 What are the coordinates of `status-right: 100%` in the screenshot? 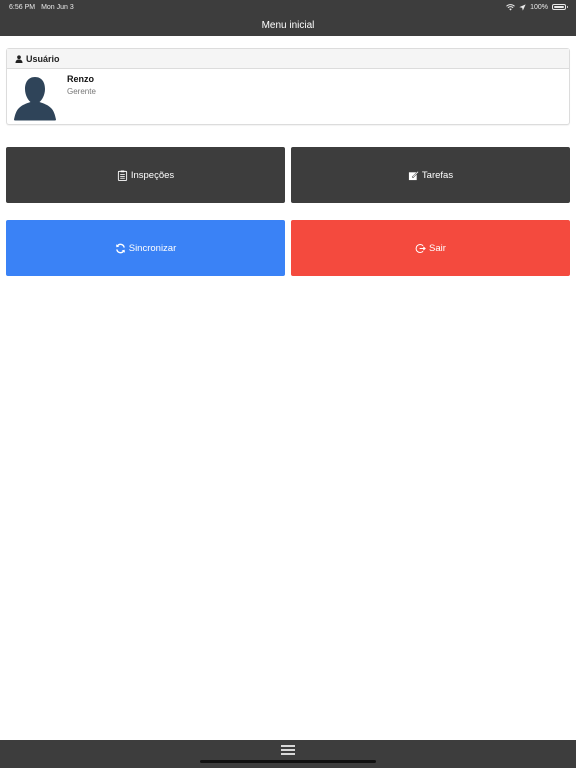 It's located at (537, 7).